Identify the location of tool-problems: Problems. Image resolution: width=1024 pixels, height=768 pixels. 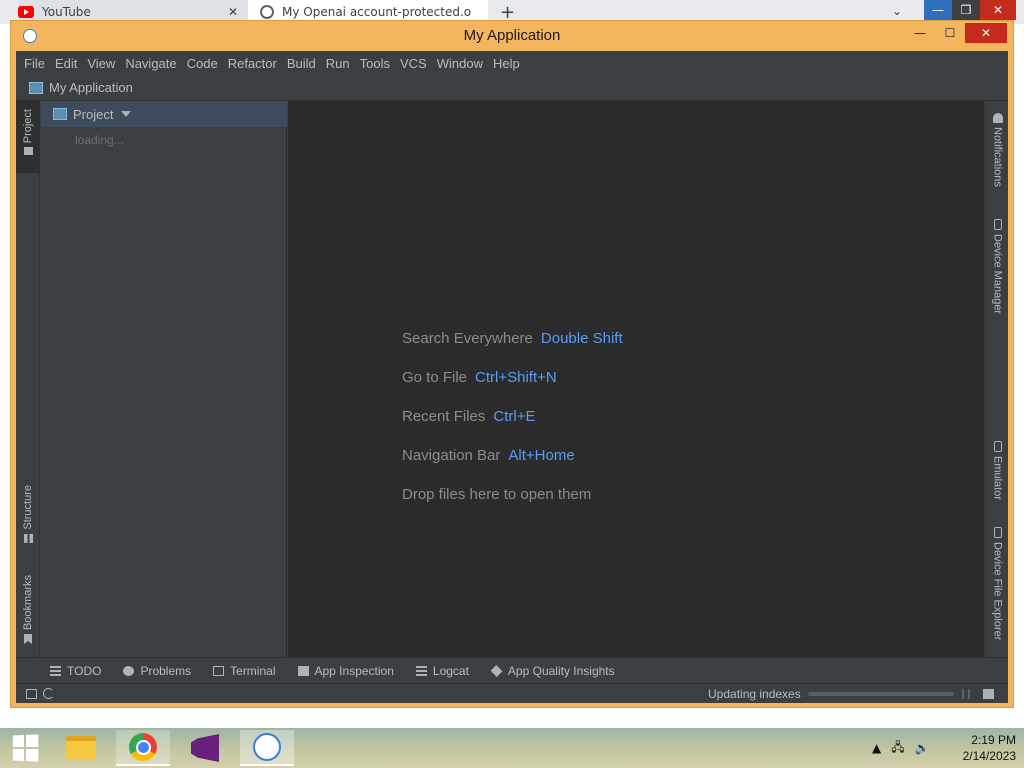
(157, 671).